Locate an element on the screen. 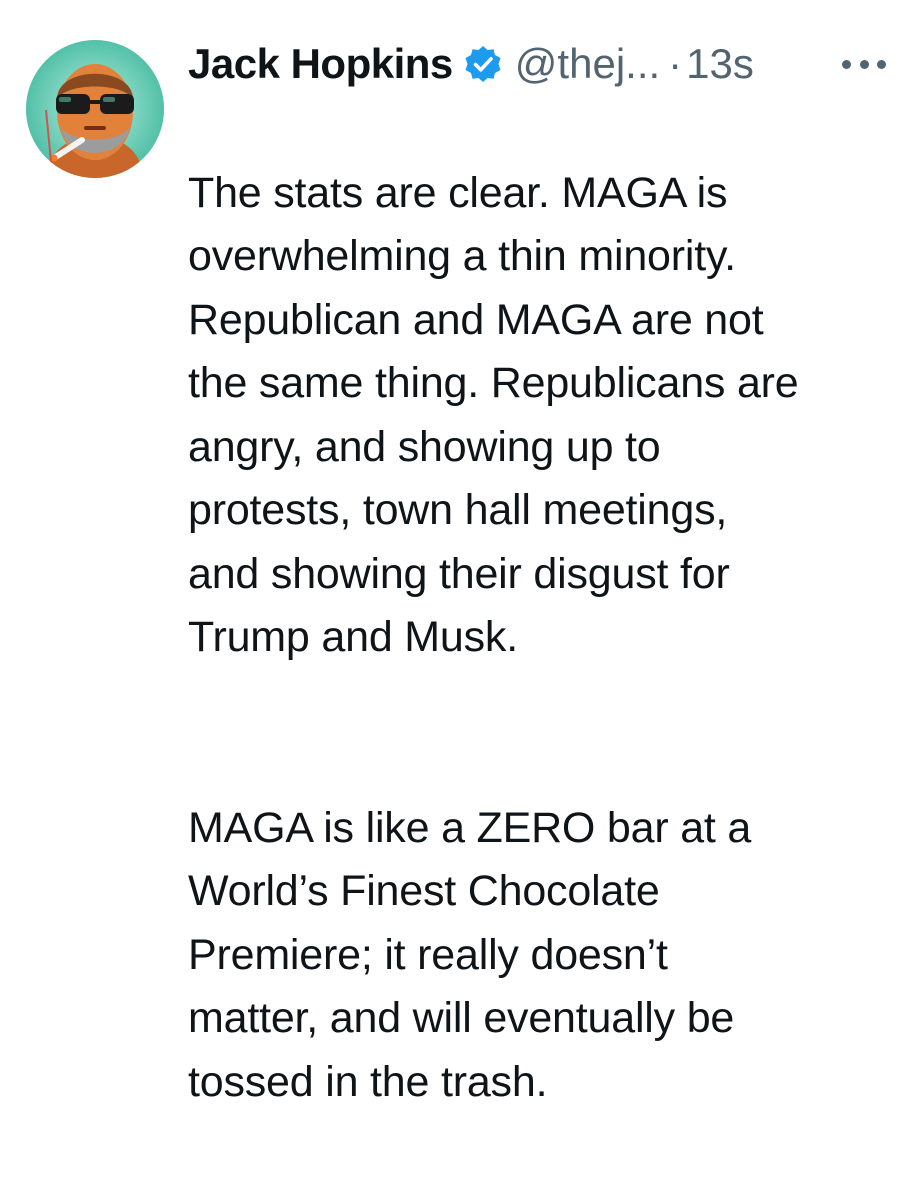  more-options-icon is located at coordinates (864, 64).